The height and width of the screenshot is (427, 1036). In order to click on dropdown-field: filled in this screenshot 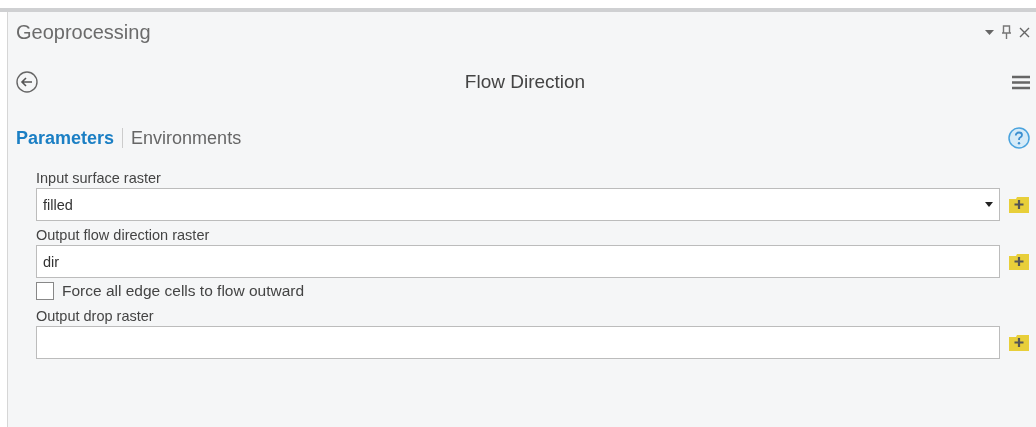, I will do `click(518, 204)`.